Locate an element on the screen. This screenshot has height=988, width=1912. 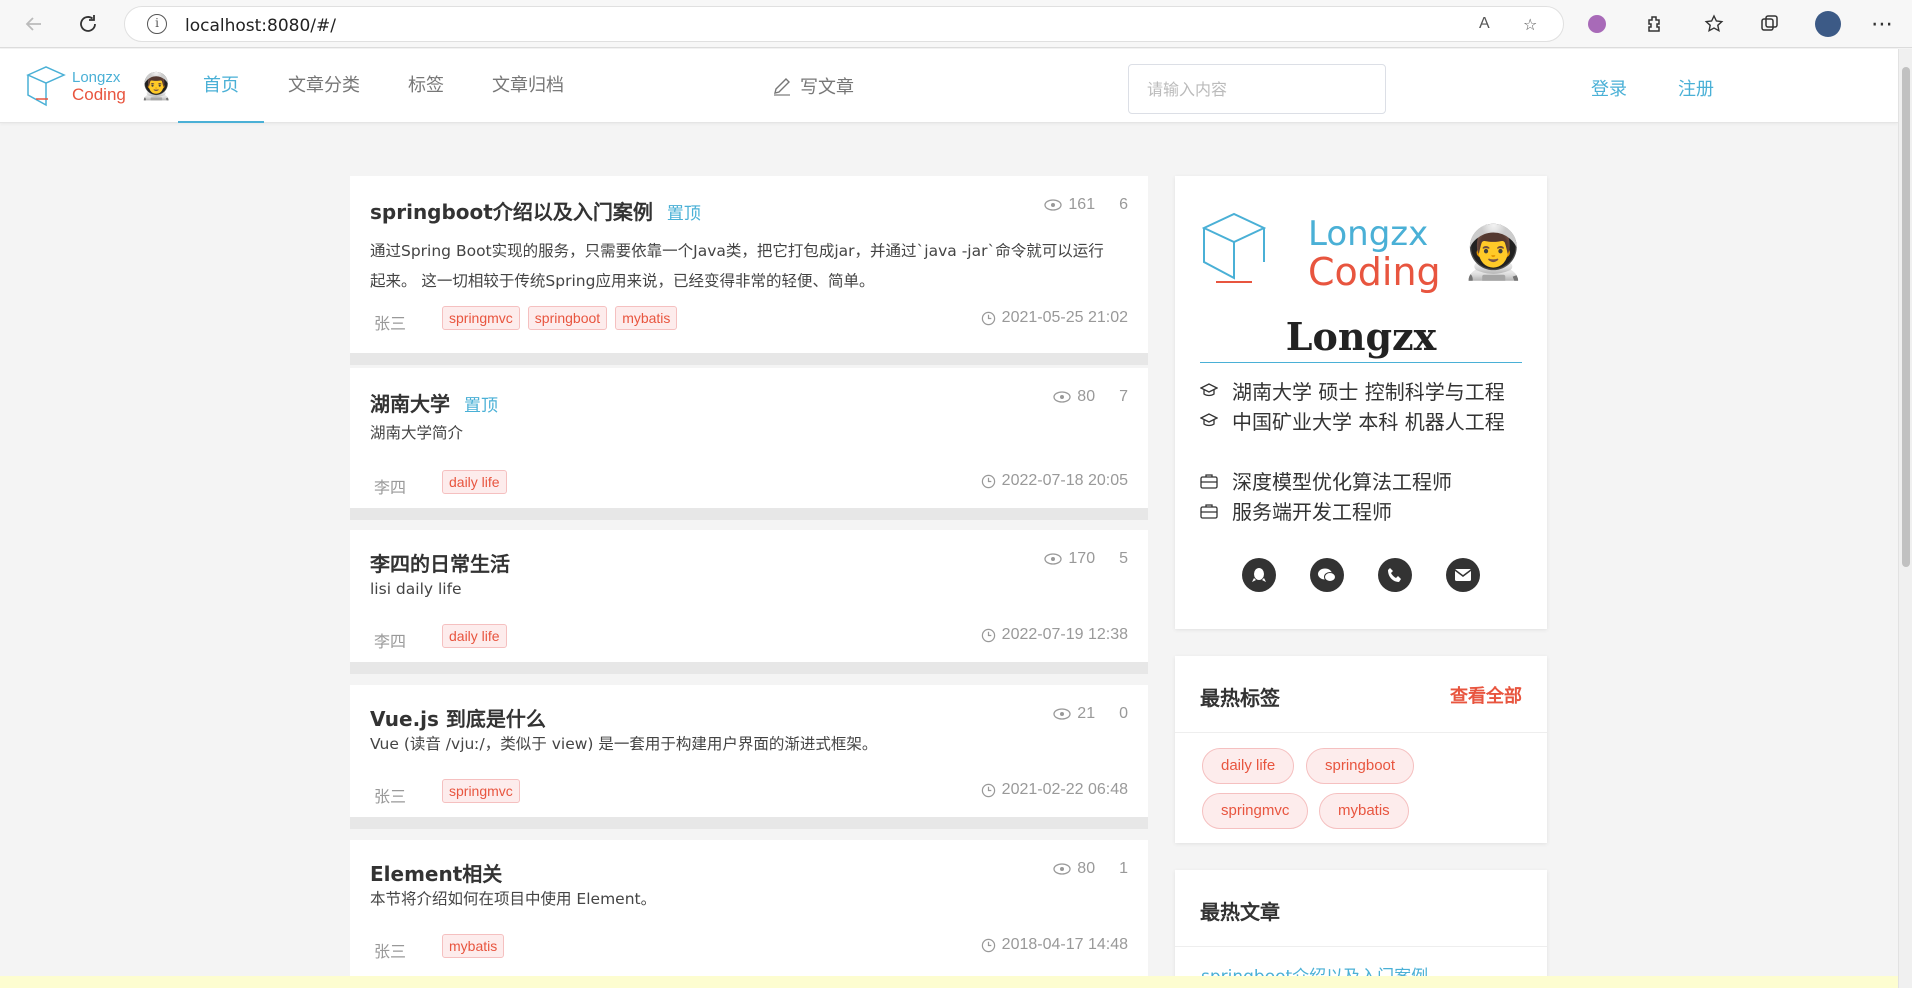
nav-home: 首页 is located at coordinates (221, 86).